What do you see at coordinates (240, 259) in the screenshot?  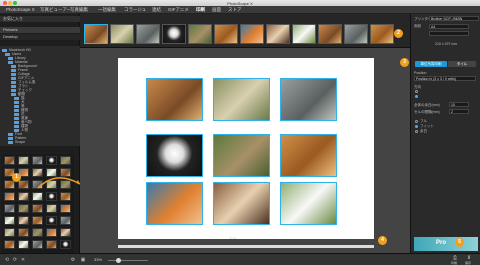 I see `bottom-toolbar: ⟲ ⟳ ✕ ⚙ ▣ 33% ⎙ 印刷 ⬇ 保存` at bounding box center [240, 259].